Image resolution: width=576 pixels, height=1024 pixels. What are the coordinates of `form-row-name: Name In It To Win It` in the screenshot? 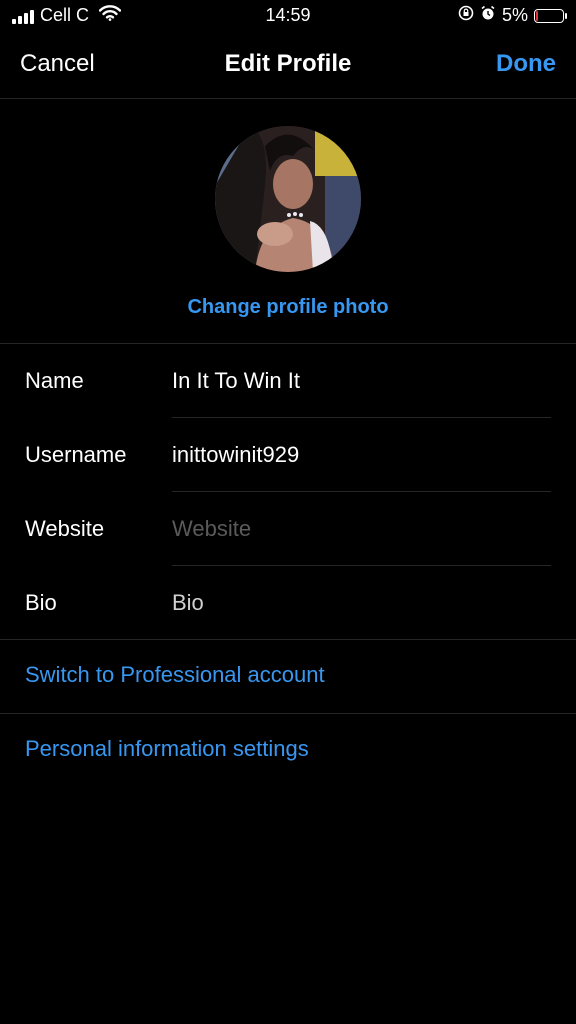 It's located at (288, 381).